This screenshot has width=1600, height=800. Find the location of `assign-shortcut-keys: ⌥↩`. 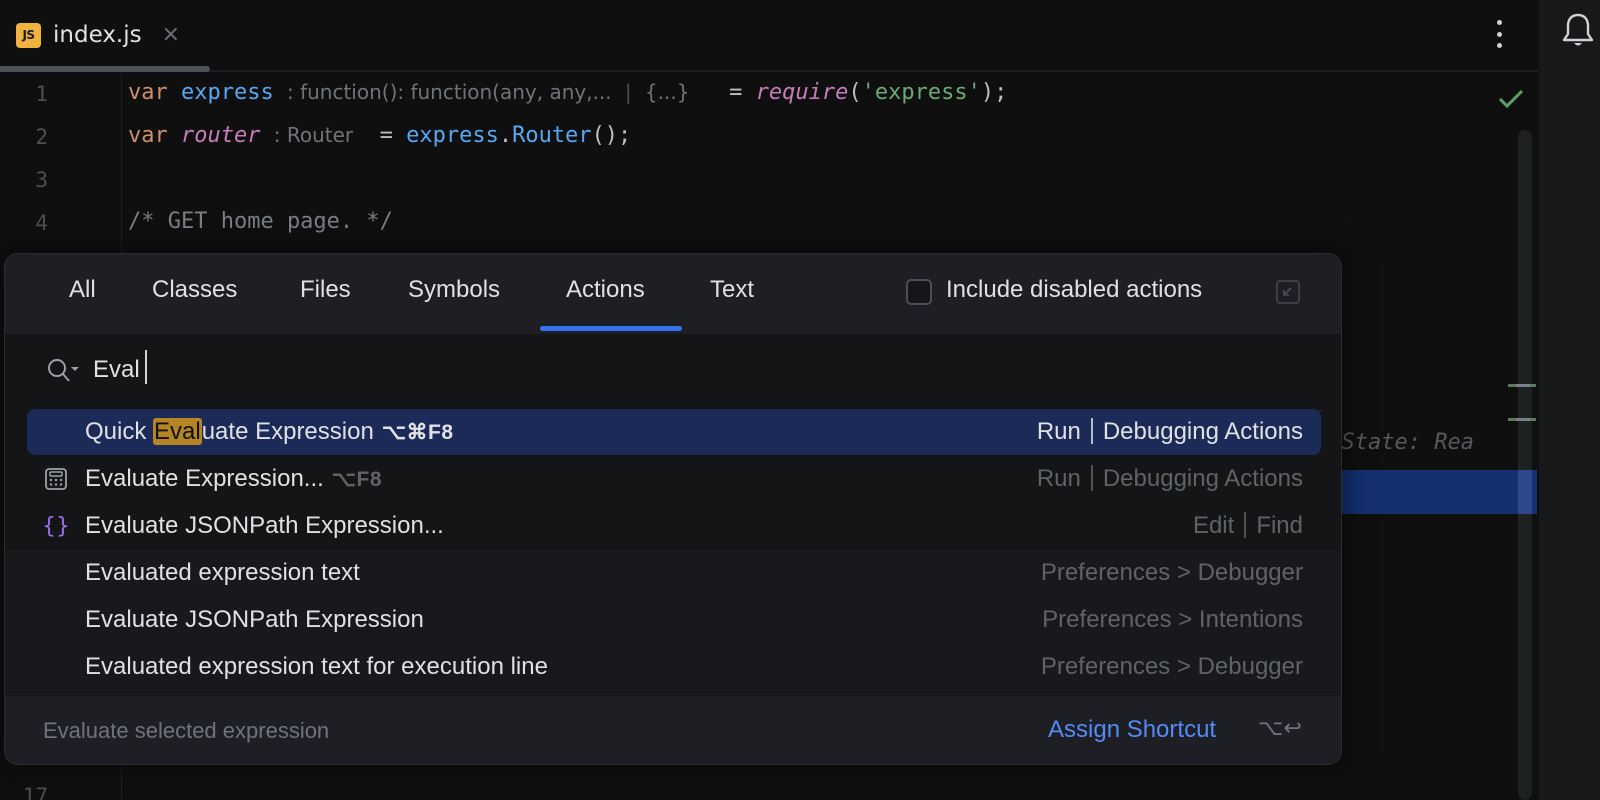

assign-shortcut-keys: ⌥↩ is located at coordinates (1280, 728).